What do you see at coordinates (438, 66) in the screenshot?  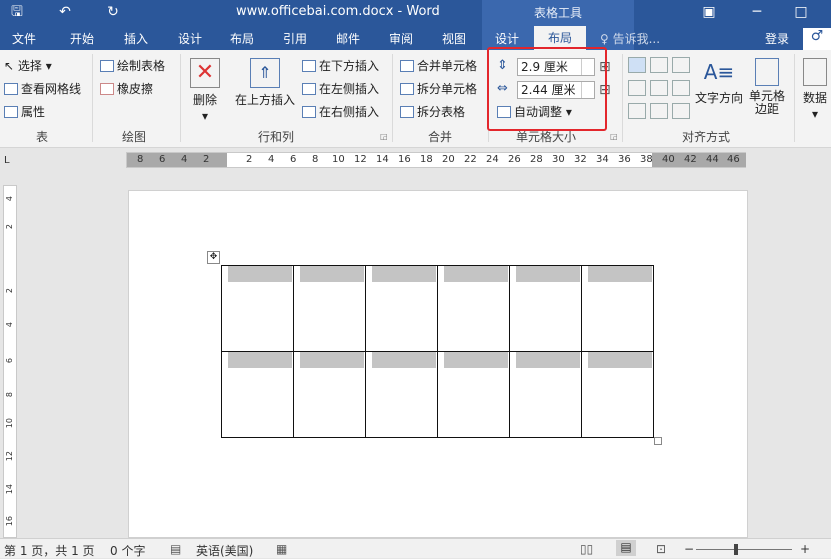 I see `merge-cells-button: 合并单元格` at bounding box center [438, 66].